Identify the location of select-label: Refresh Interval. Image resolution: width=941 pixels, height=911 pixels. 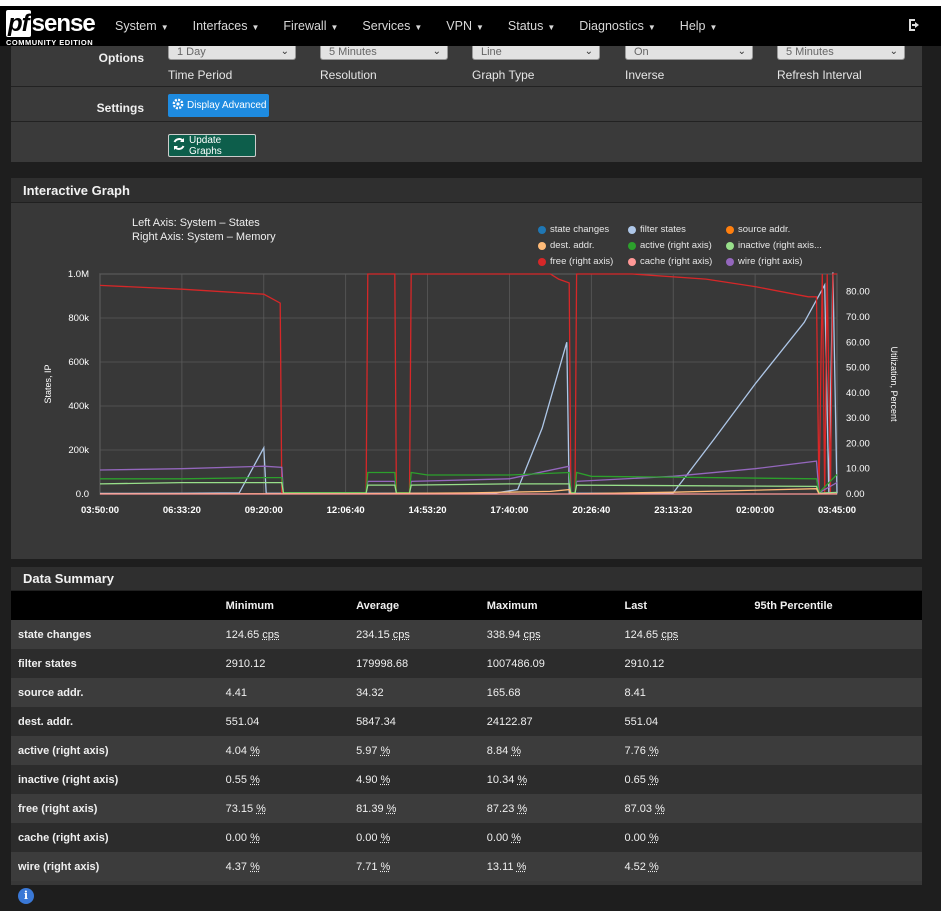
(819, 75).